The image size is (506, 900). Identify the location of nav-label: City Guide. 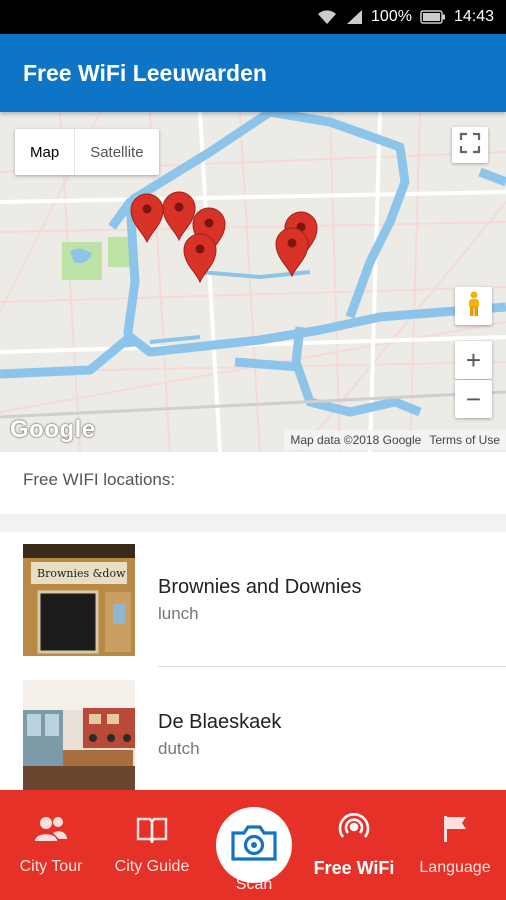
(152, 866).